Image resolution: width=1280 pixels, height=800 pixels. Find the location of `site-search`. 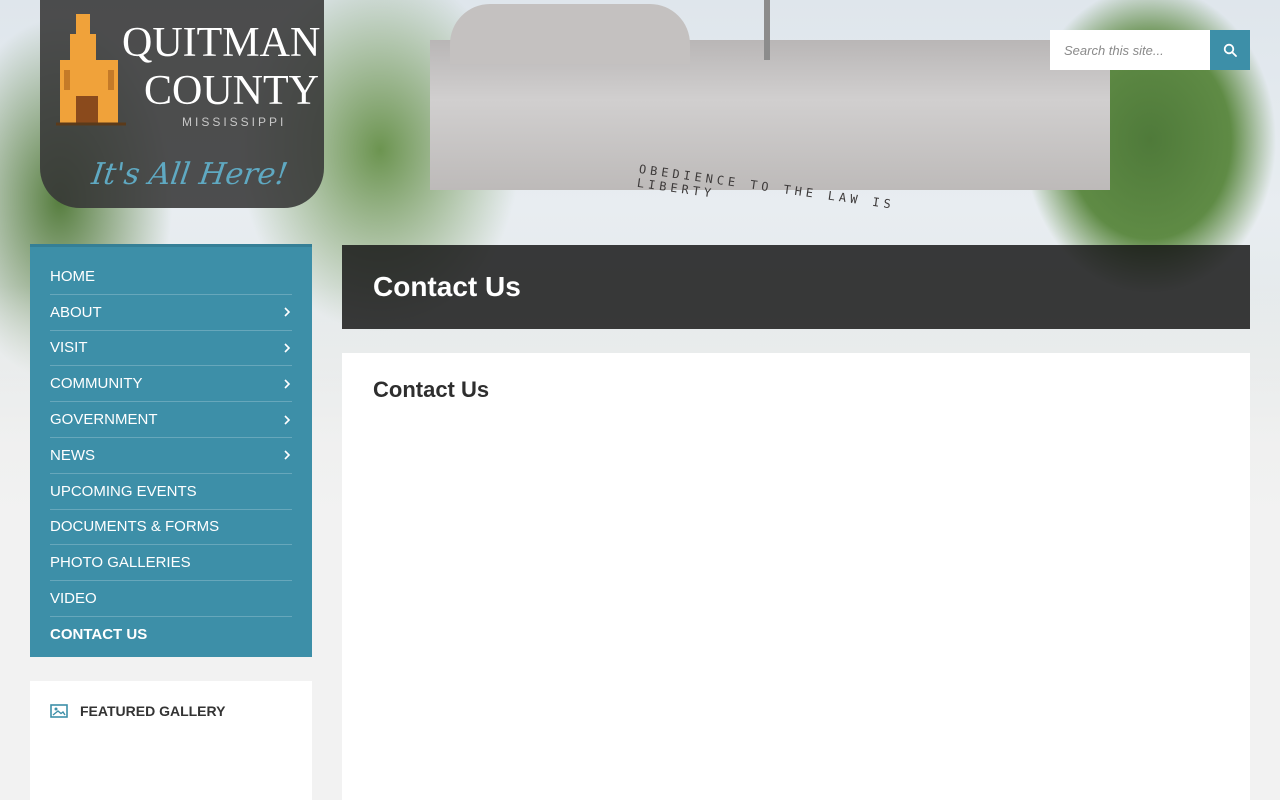

site-search is located at coordinates (1150, 50).